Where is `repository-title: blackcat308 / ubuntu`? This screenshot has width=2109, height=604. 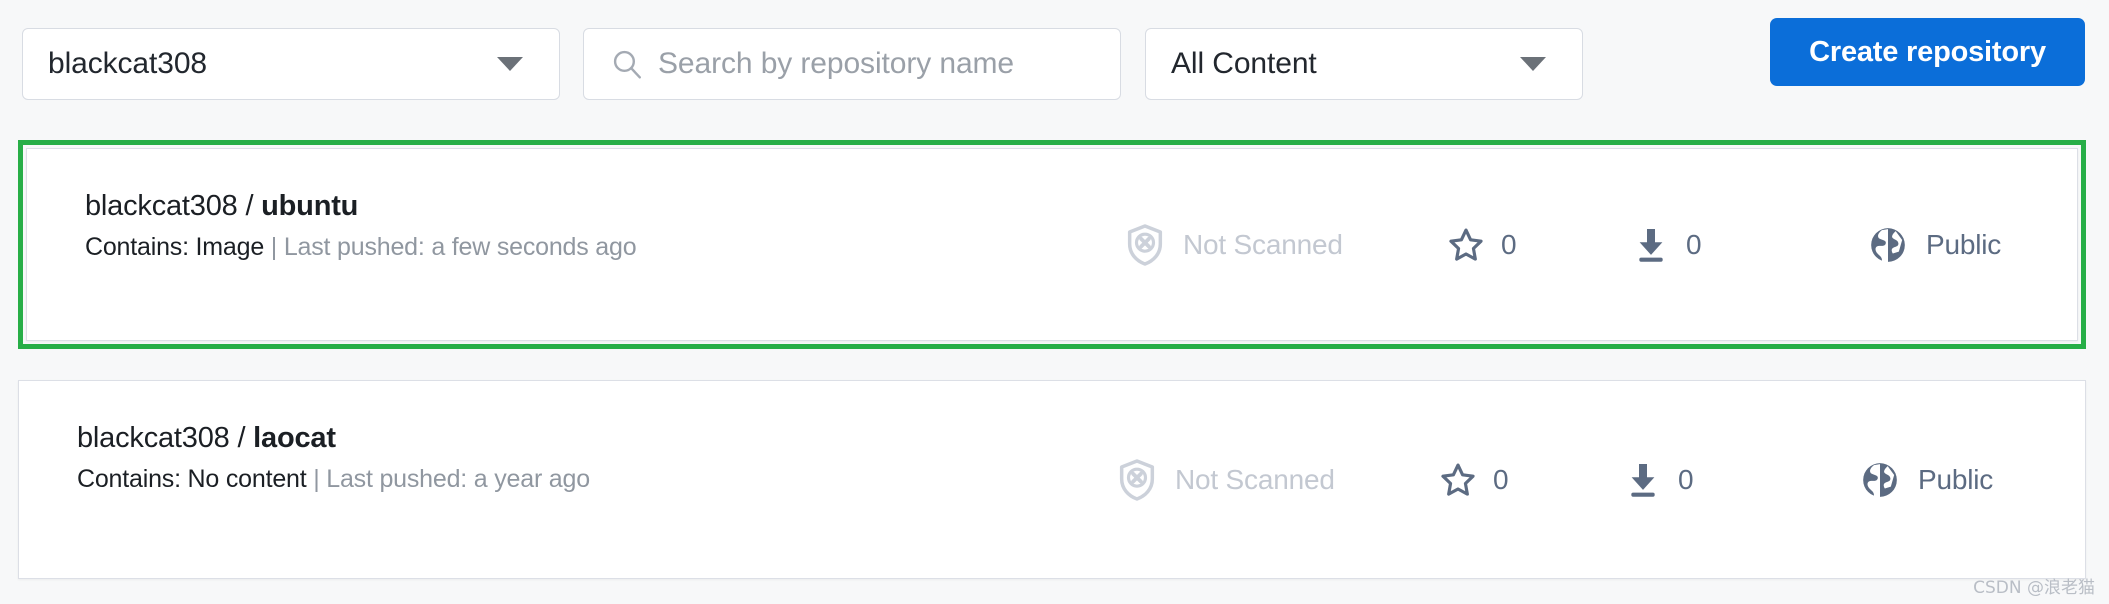
repository-title: blackcat308 / ubuntu is located at coordinates (221, 206).